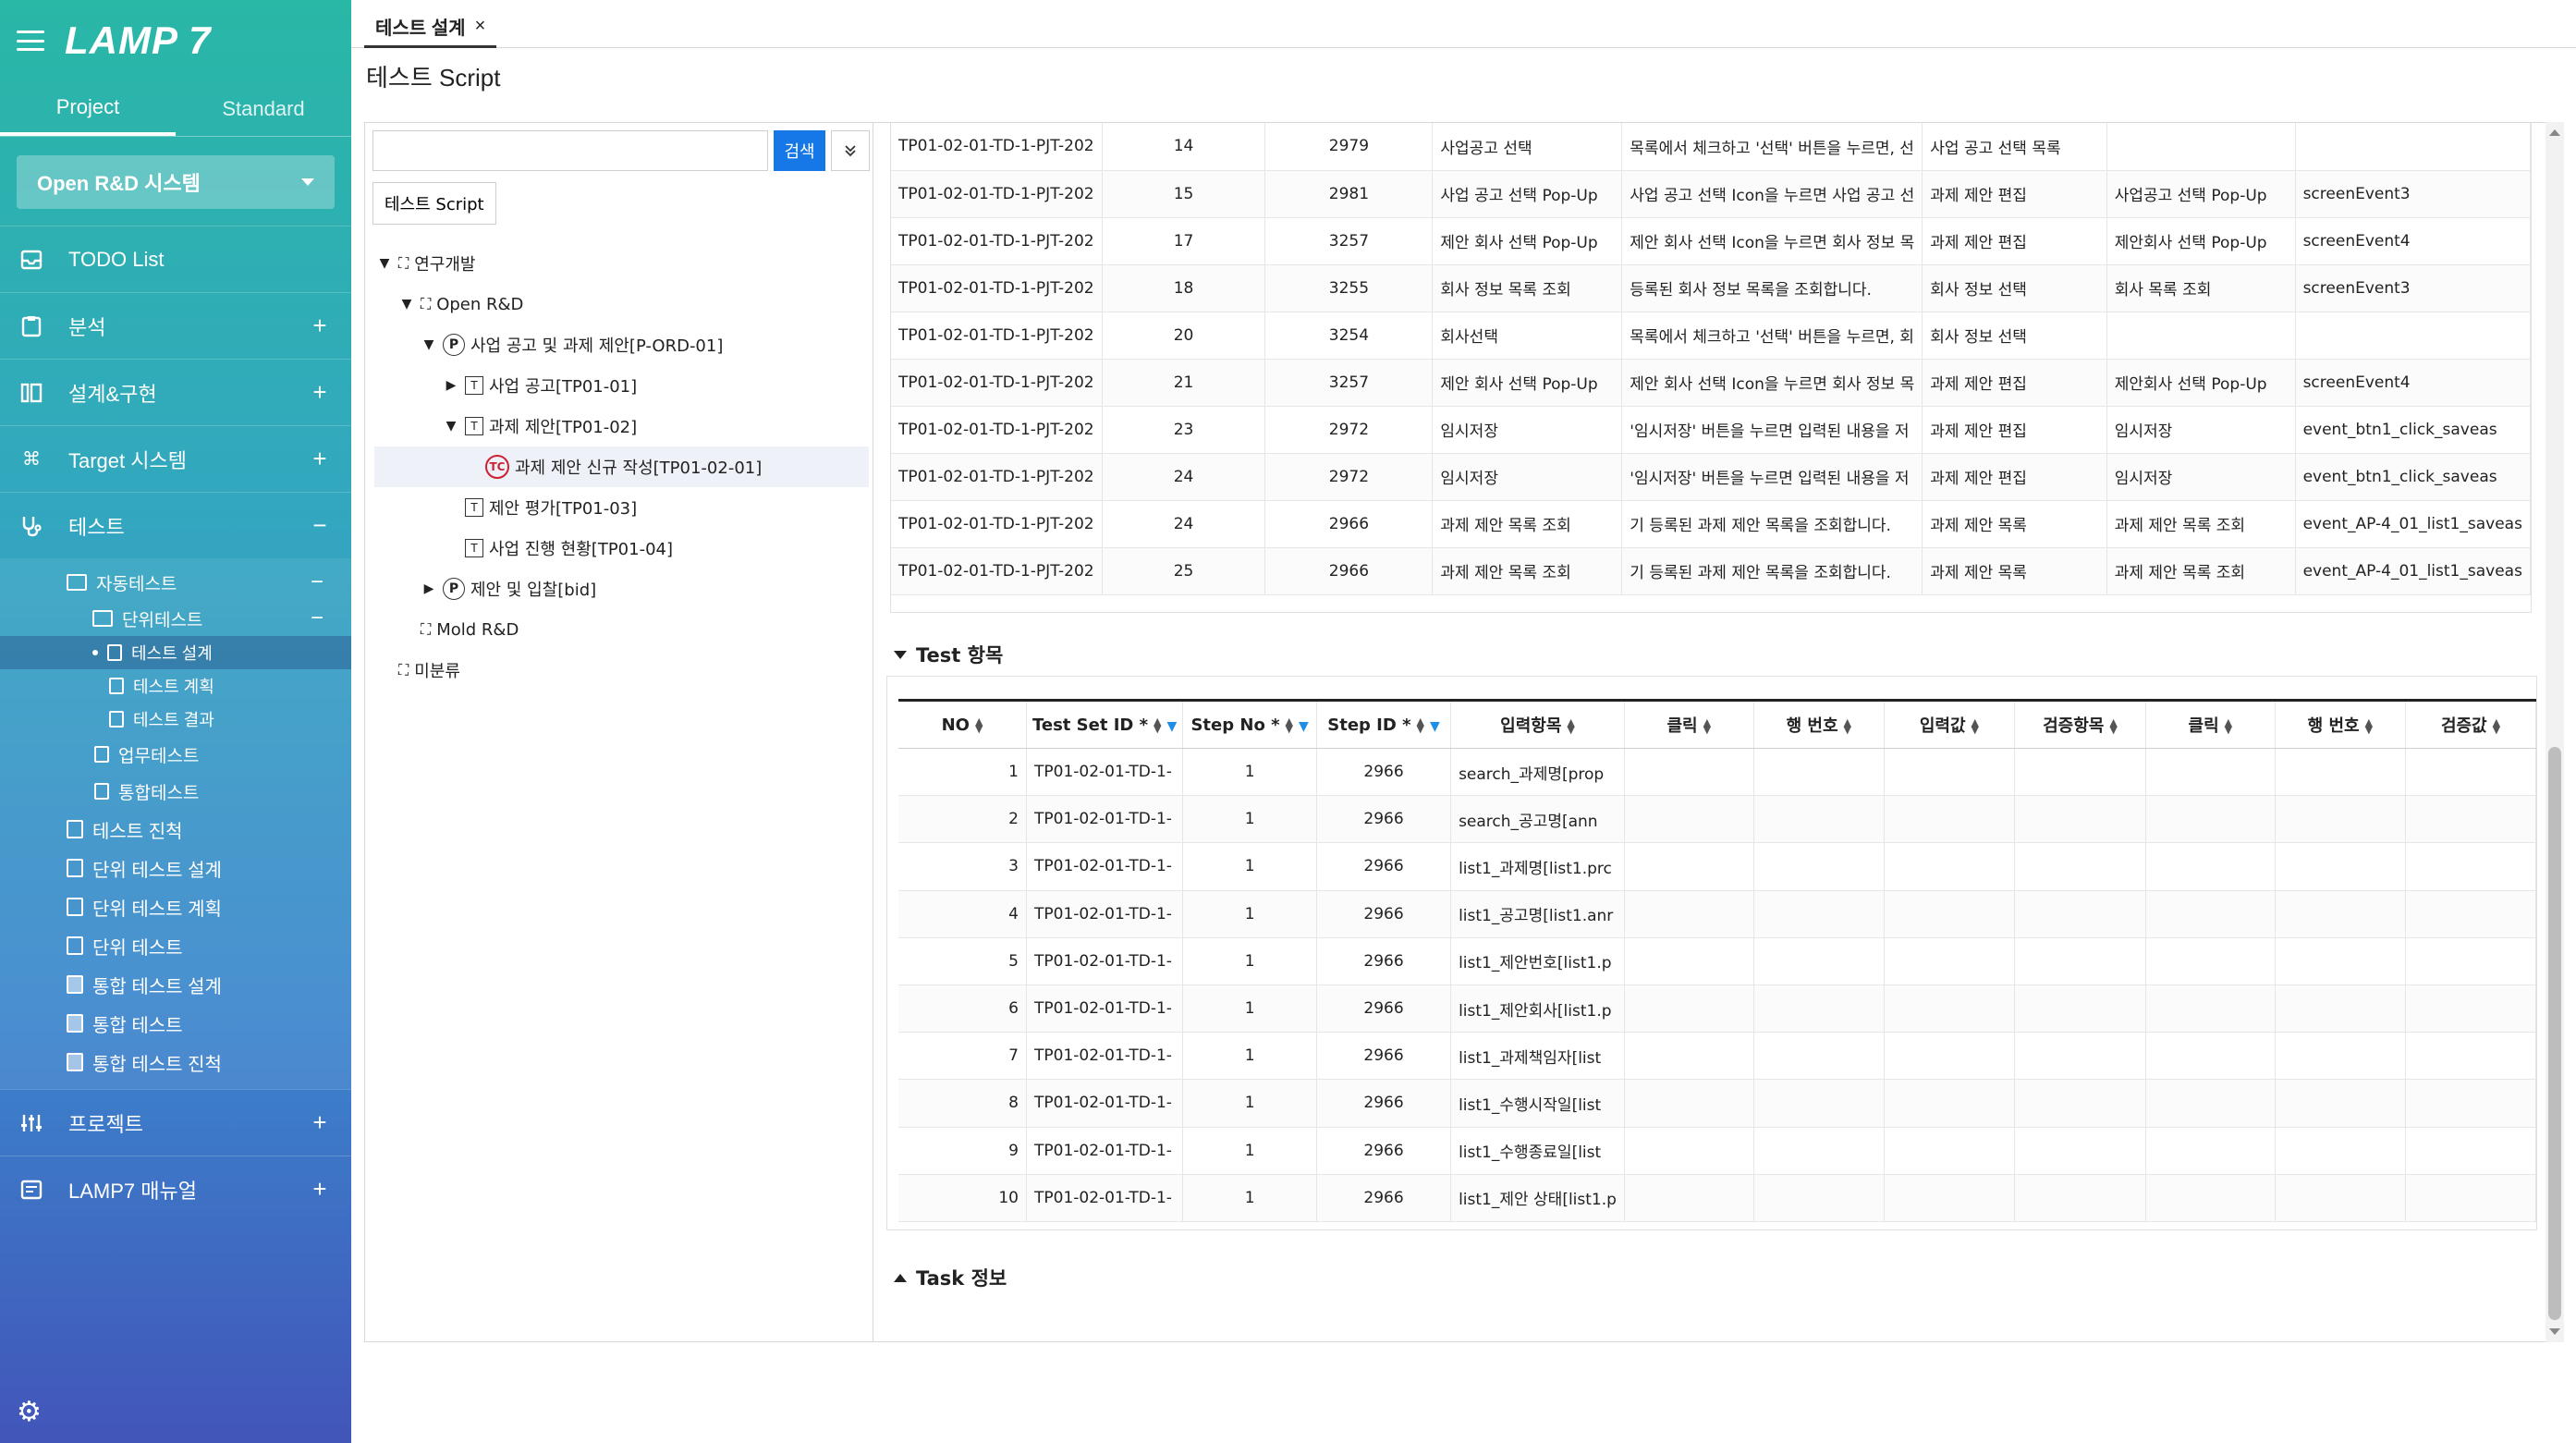  What do you see at coordinates (175, 392) in the screenshot?
I see `menu-item-design: 설계&구현 +` at bounding box center [175, 392].